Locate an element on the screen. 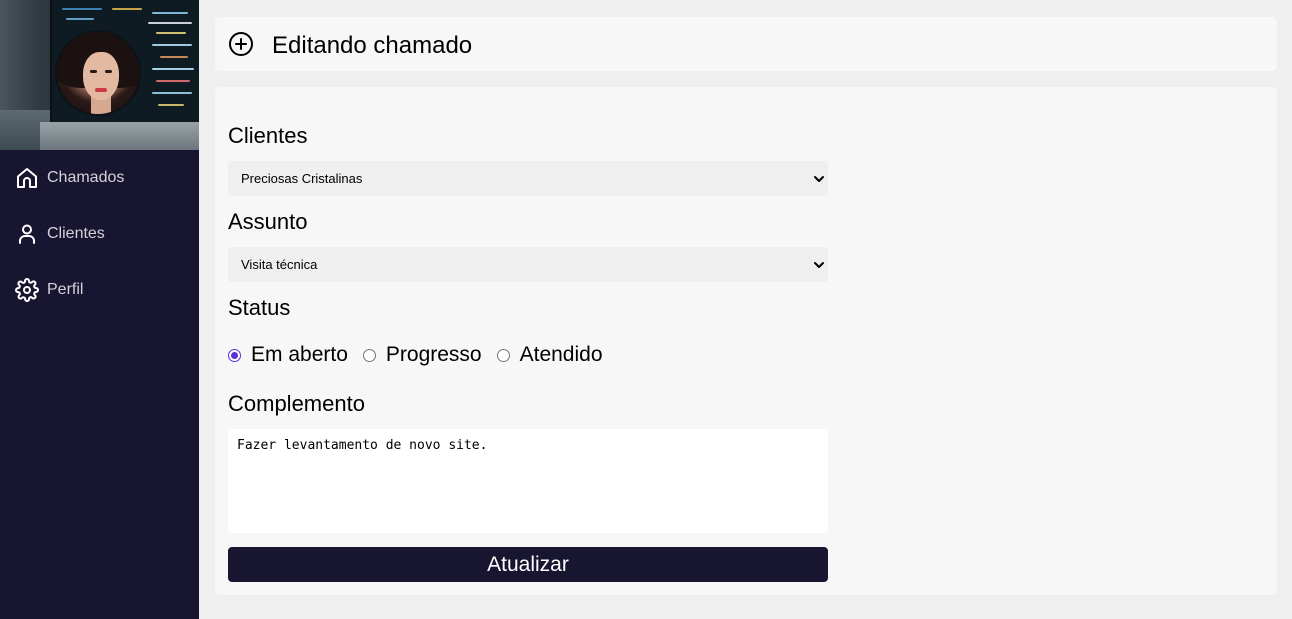 The width and height of the screenshot is (1292, 619). atualizar-button: Atualizar is located at coordinates (528, 564).